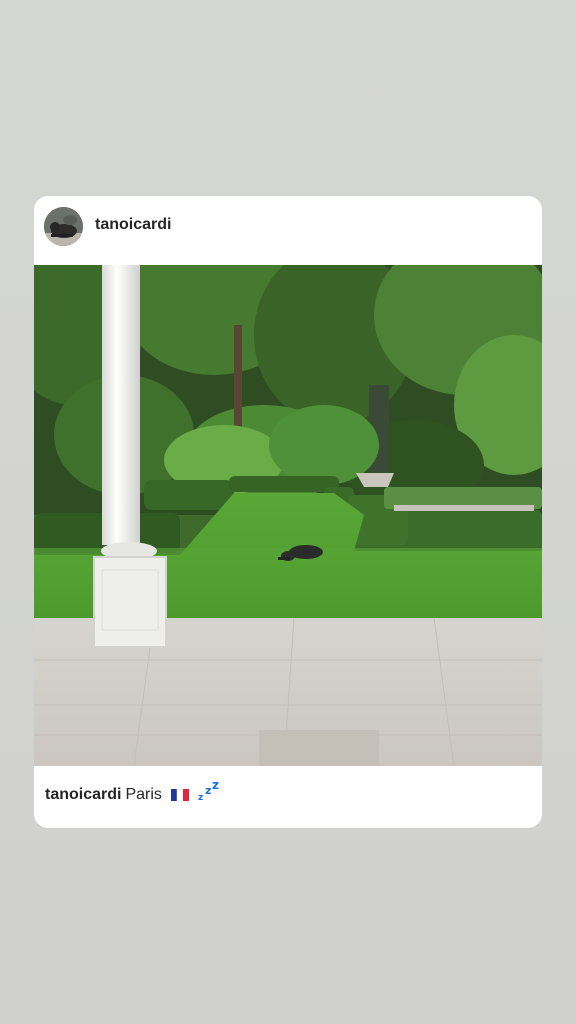 The width and height of the screenshot is (576, 1024). I want to click on post-caption: tanoicardi Paris z z z, so click(133, 792).